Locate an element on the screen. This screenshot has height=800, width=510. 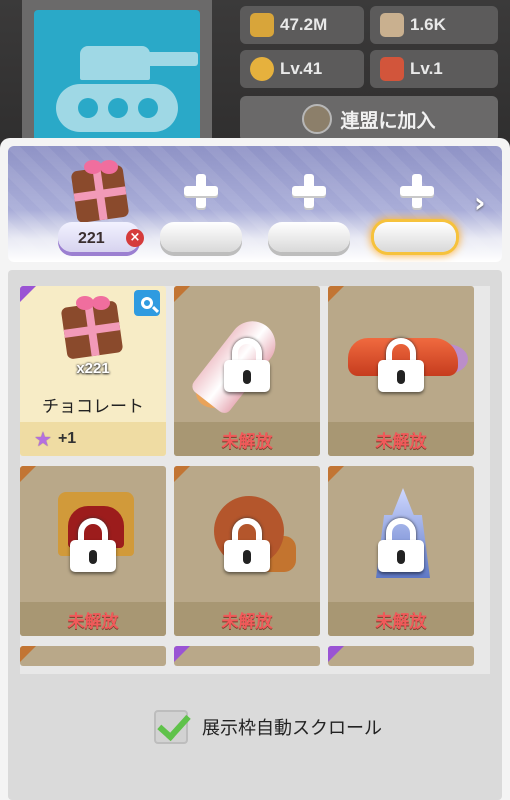
battle-stat: 1.6K is located at coordinates (434, 25).